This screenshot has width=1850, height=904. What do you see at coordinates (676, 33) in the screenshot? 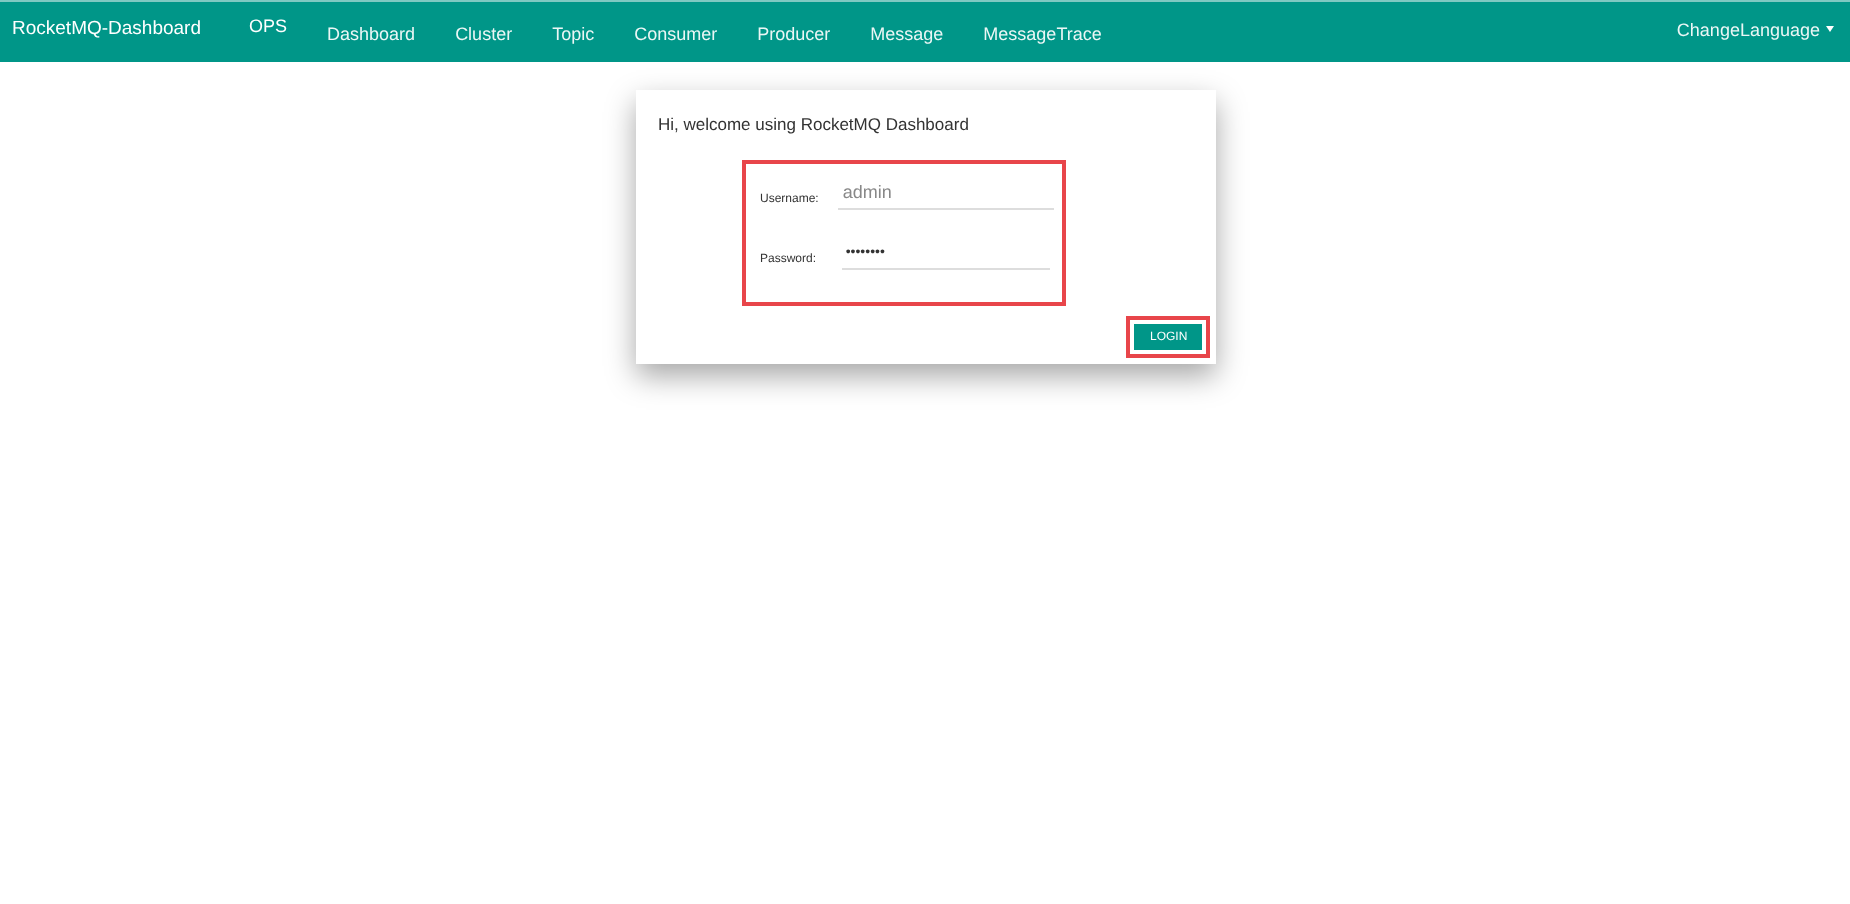
I see `nav-link: Consumer` at bounding box center [676, 33].